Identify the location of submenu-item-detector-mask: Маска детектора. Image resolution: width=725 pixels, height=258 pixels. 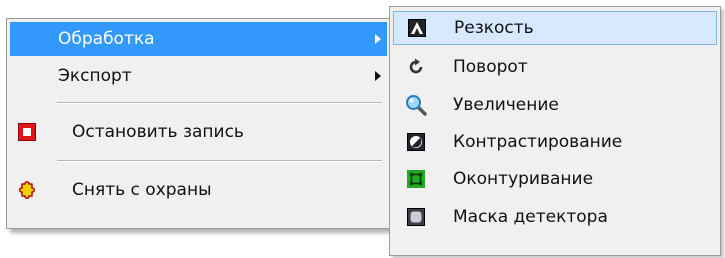
(555, 217).